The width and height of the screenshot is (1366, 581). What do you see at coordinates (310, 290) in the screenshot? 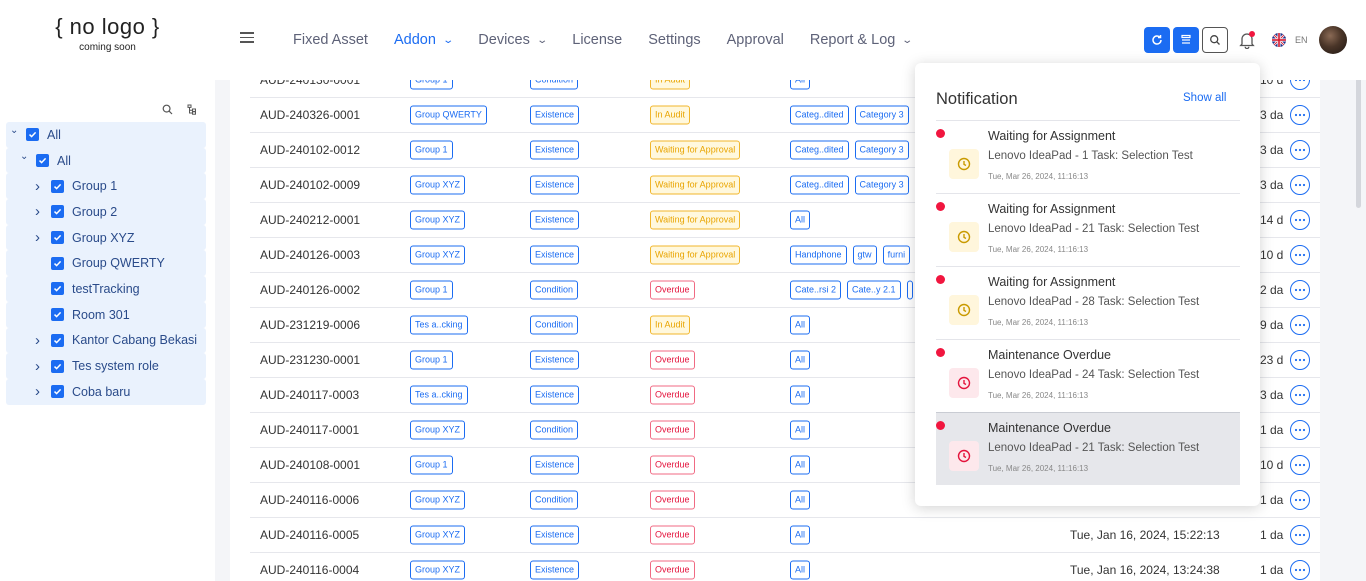
I see `audit-id: AUD-240126-0002` at bounding box center [310, 290].